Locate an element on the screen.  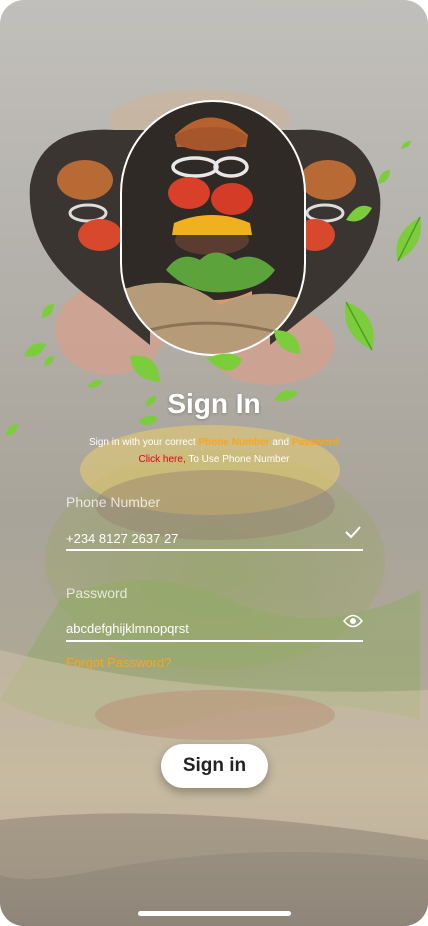
phone-number-underline is located at coordinates (214, 550).